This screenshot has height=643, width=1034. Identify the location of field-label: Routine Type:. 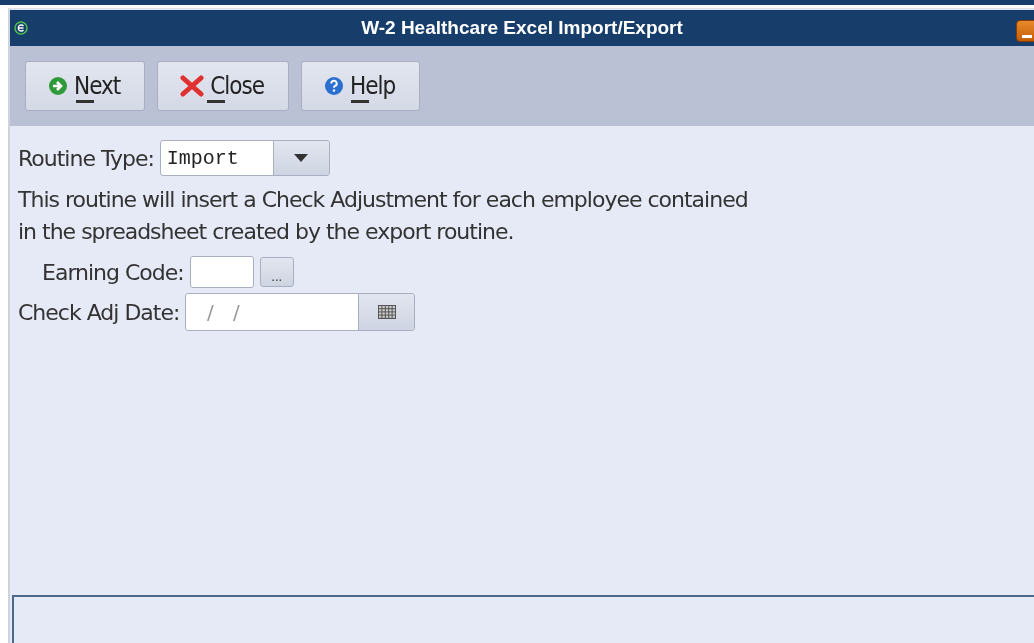
(86, 158).